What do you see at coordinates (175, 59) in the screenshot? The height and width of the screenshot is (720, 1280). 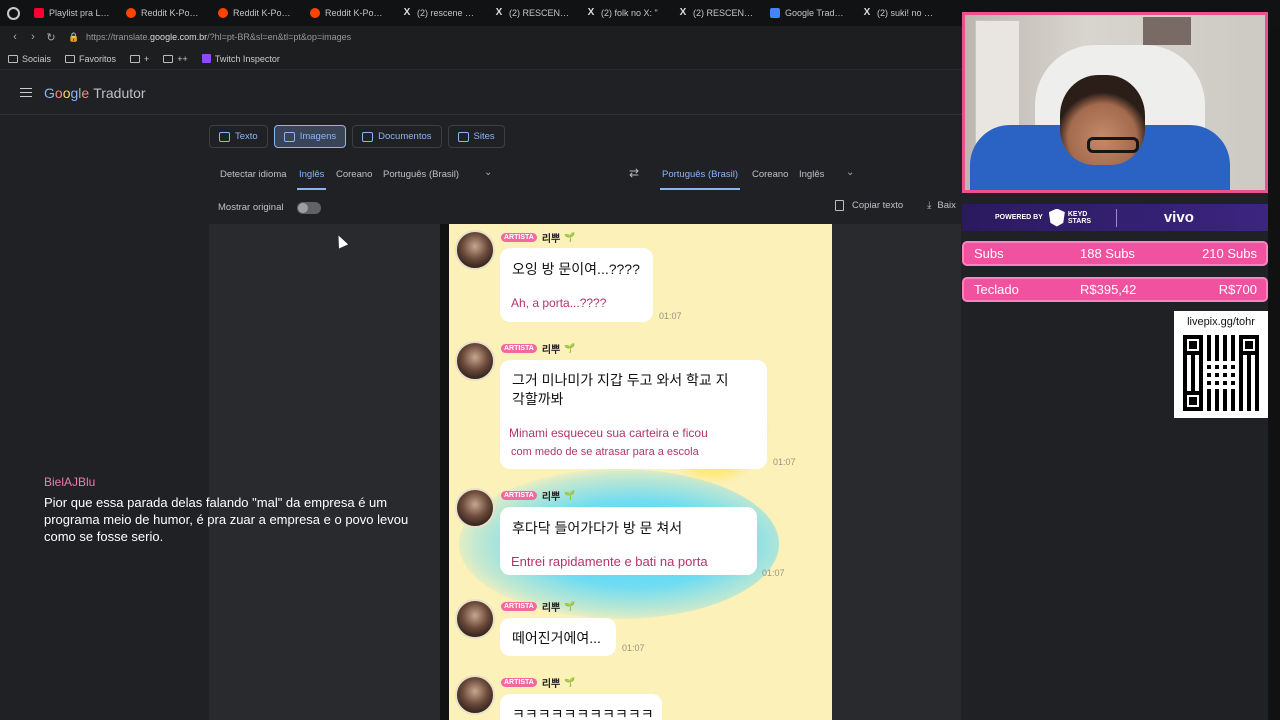 I see `bookmark-folder: ++` at bounding box center [175, 59].